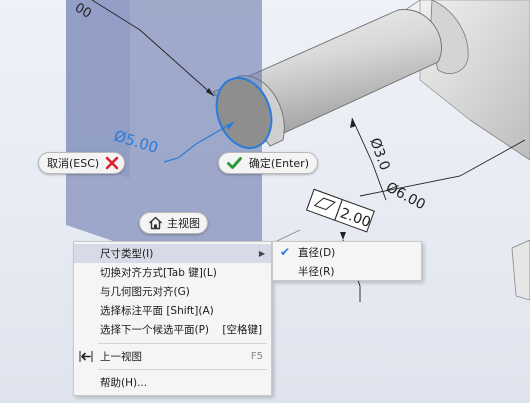 This screenshot has height=403, width=530. What do you see at coordinates (256, 356) in the screenshot?
I see `menu-item-shortcut: F5` at bounding box center [256, 356].